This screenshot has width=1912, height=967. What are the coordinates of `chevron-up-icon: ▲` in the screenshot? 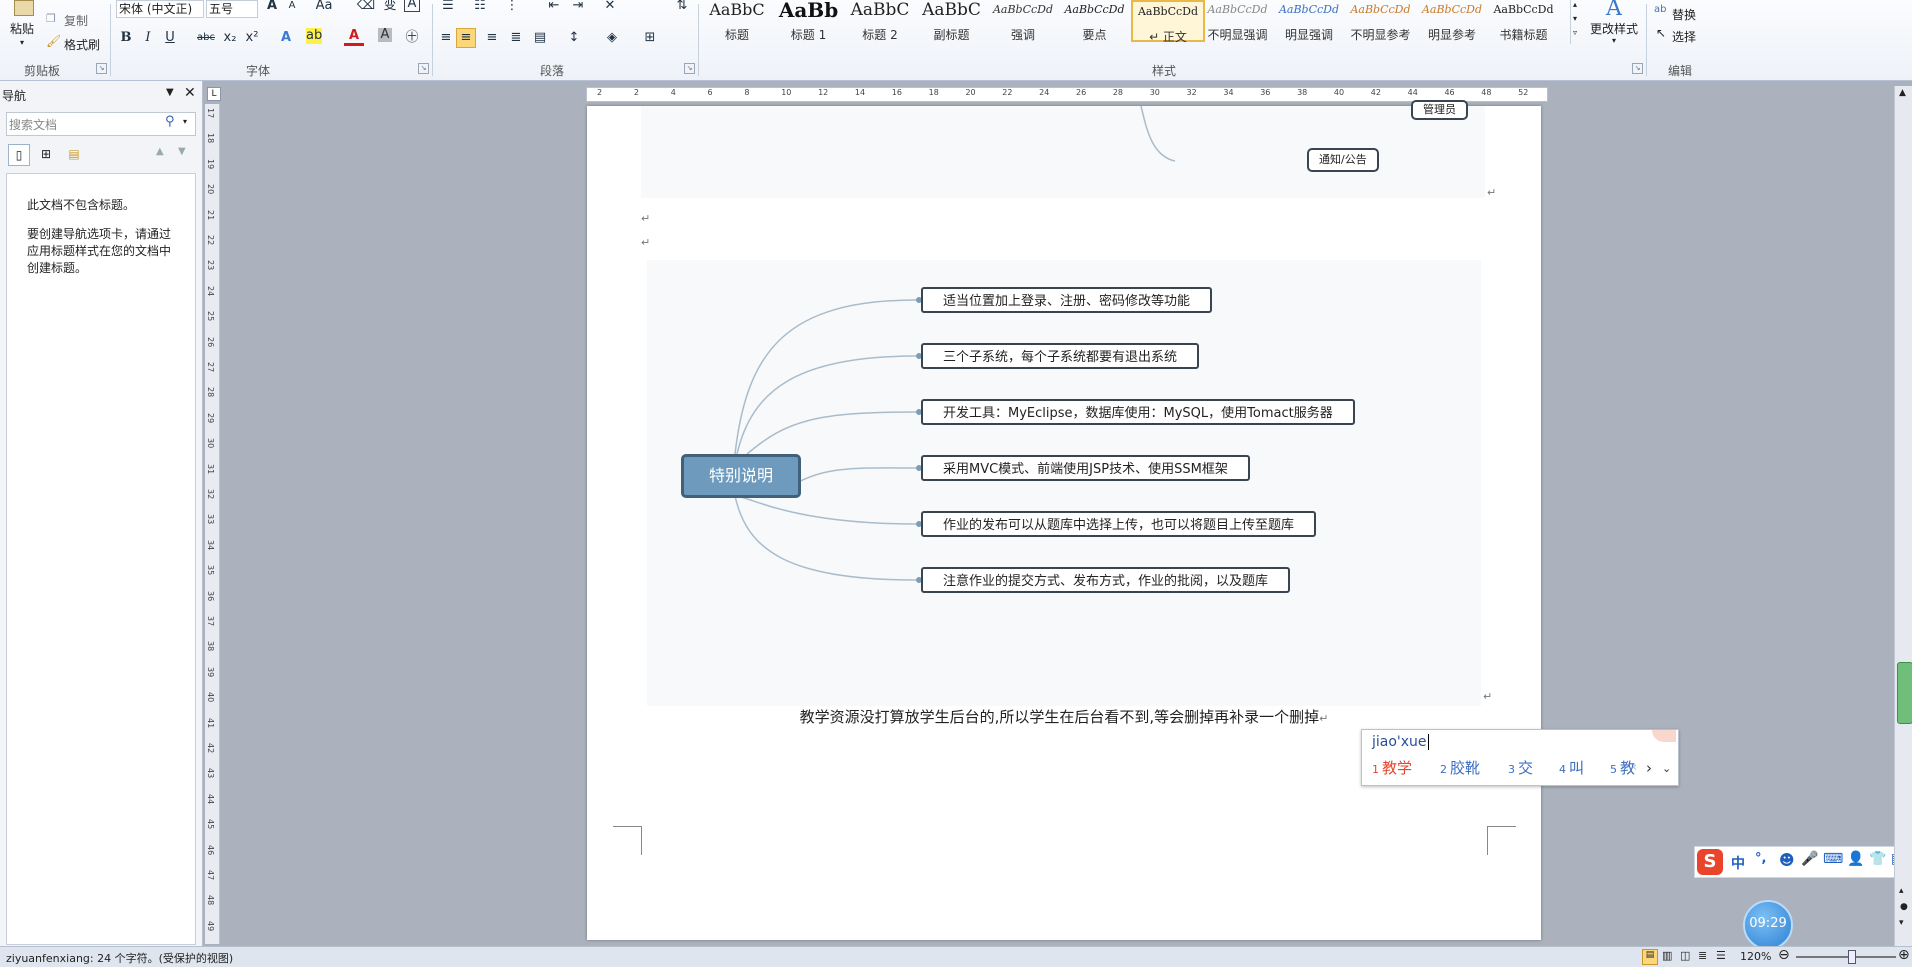 It's located at (1902, 93).